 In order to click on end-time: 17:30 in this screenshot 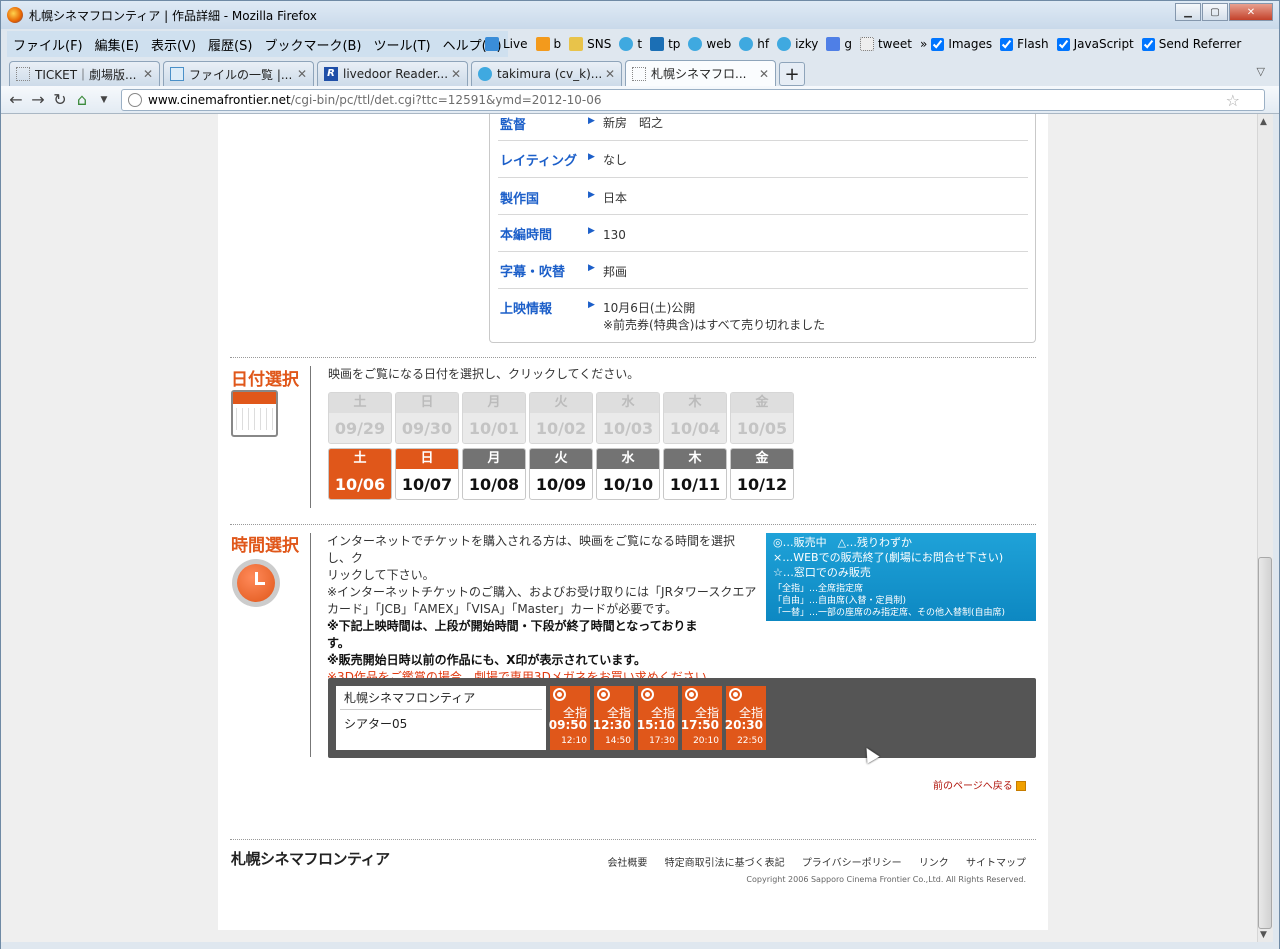, I will do `click(662, 741)`.